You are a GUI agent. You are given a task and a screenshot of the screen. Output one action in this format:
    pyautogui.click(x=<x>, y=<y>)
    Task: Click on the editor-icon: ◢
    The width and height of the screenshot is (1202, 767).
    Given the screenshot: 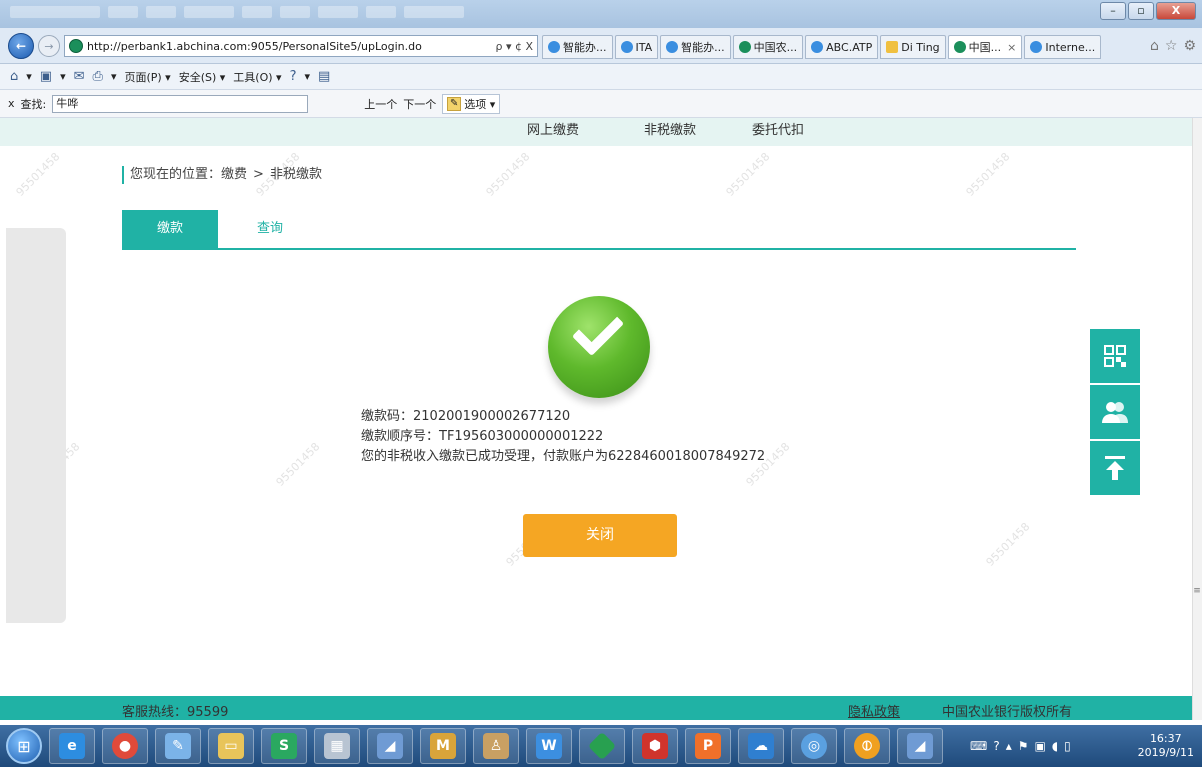 What is the action you would take?
    pyautogui.click(x=920, y=746)
    